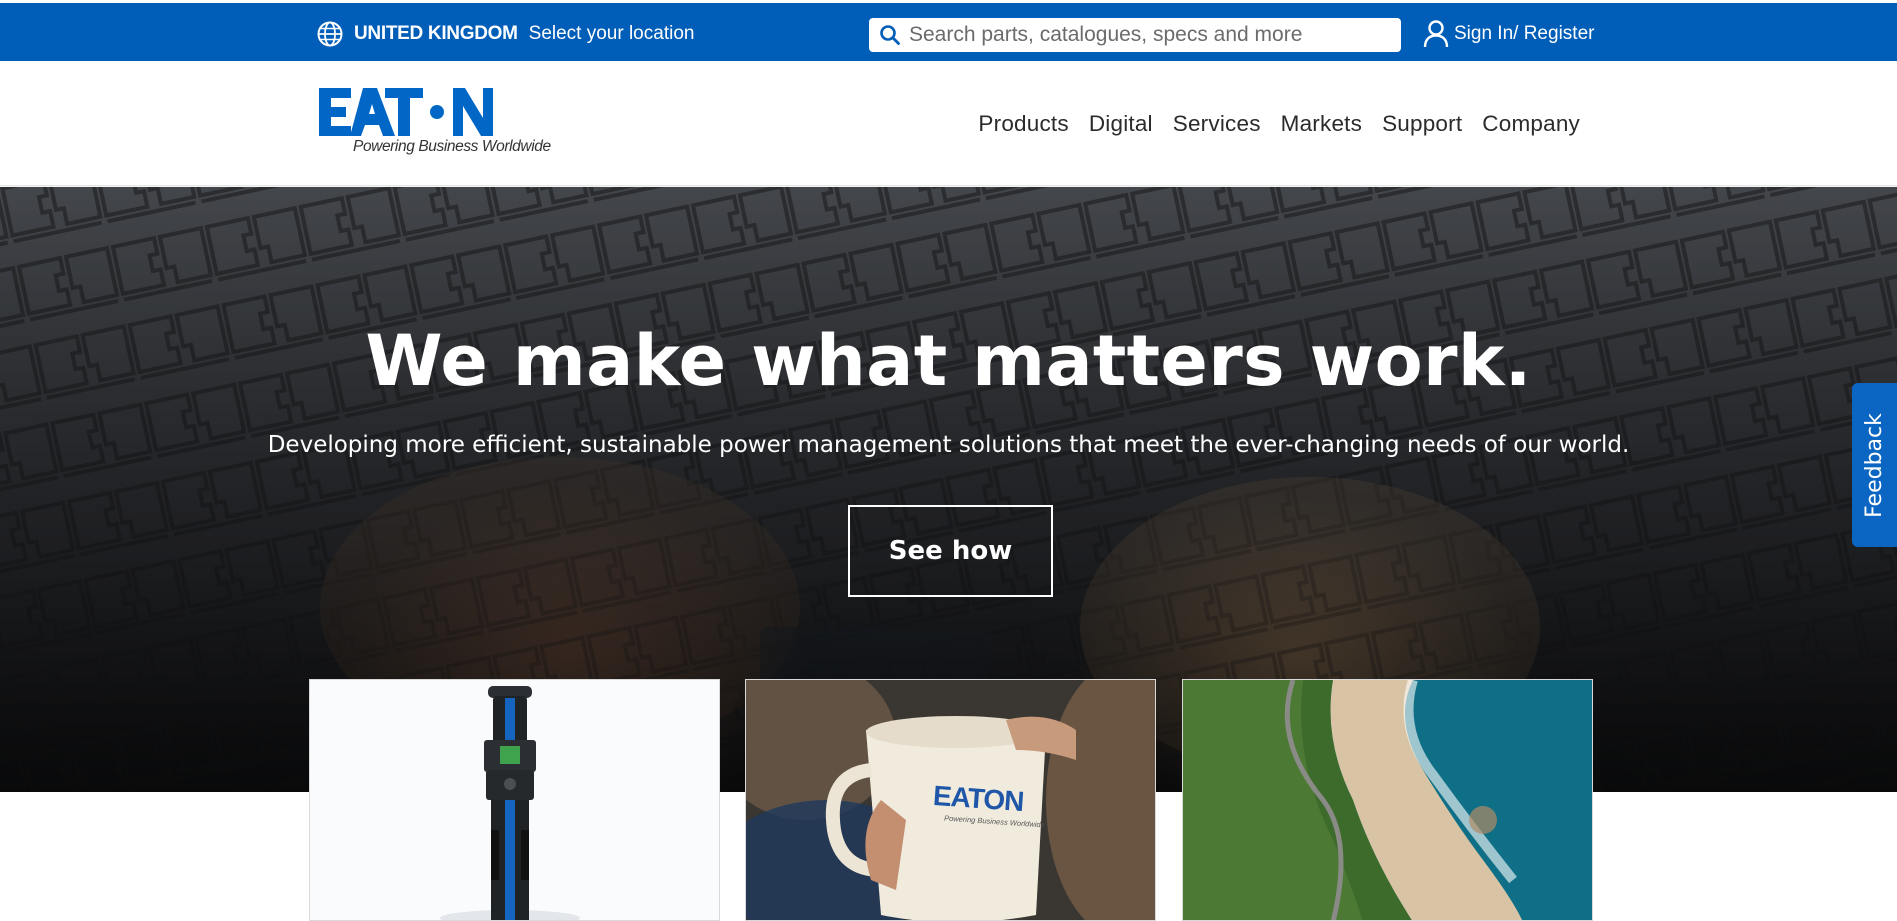  Describe the element at coordinates (1121, 124) in the screenshot. I see `nav-digital: Digital` at that location.